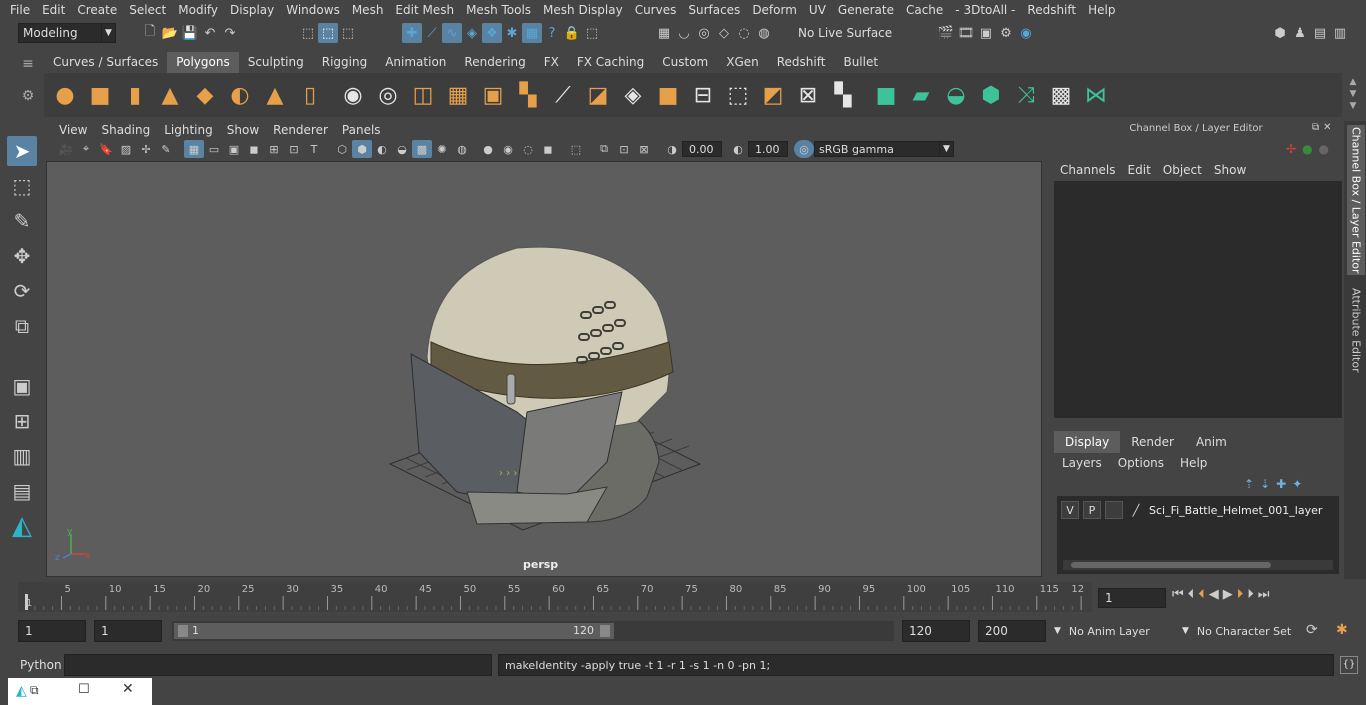  What do you see at coordinates (252, 10) in the screenshot?
I see `menu-display: Display` at bounding box center [252, 10].